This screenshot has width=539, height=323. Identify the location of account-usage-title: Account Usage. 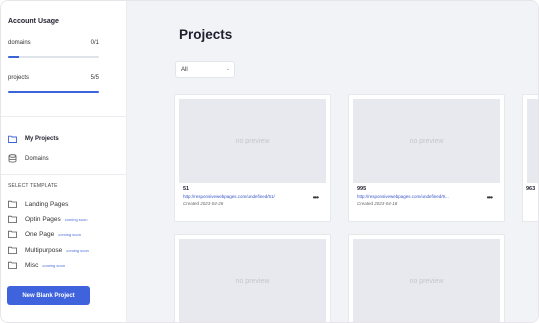
(33, 21).